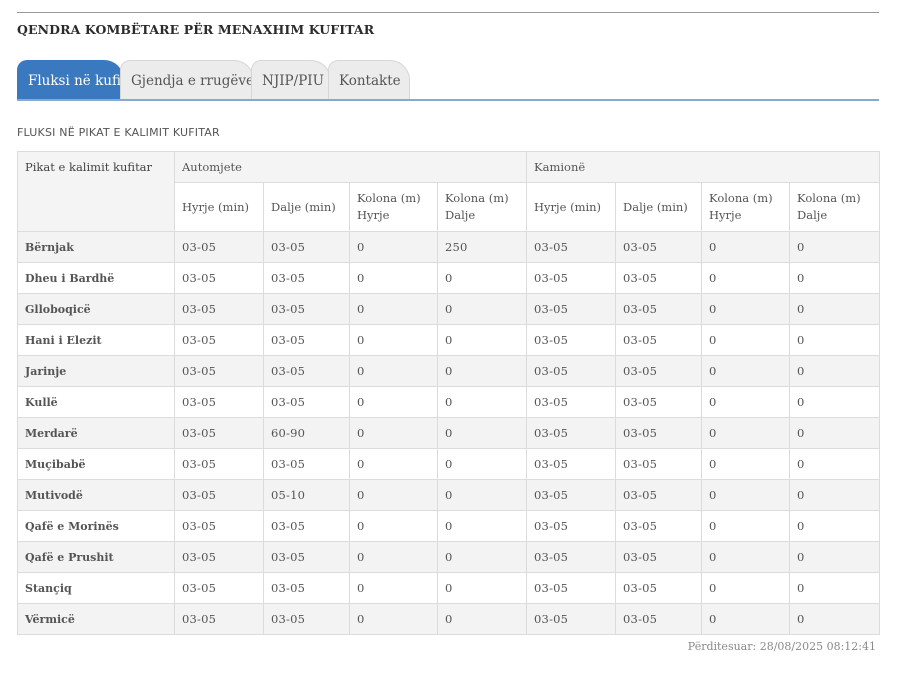  I want to click on table-row: Bërnjak 03-05 03-05 0 250 03-05 03-05 0 0, so click(449, 247).